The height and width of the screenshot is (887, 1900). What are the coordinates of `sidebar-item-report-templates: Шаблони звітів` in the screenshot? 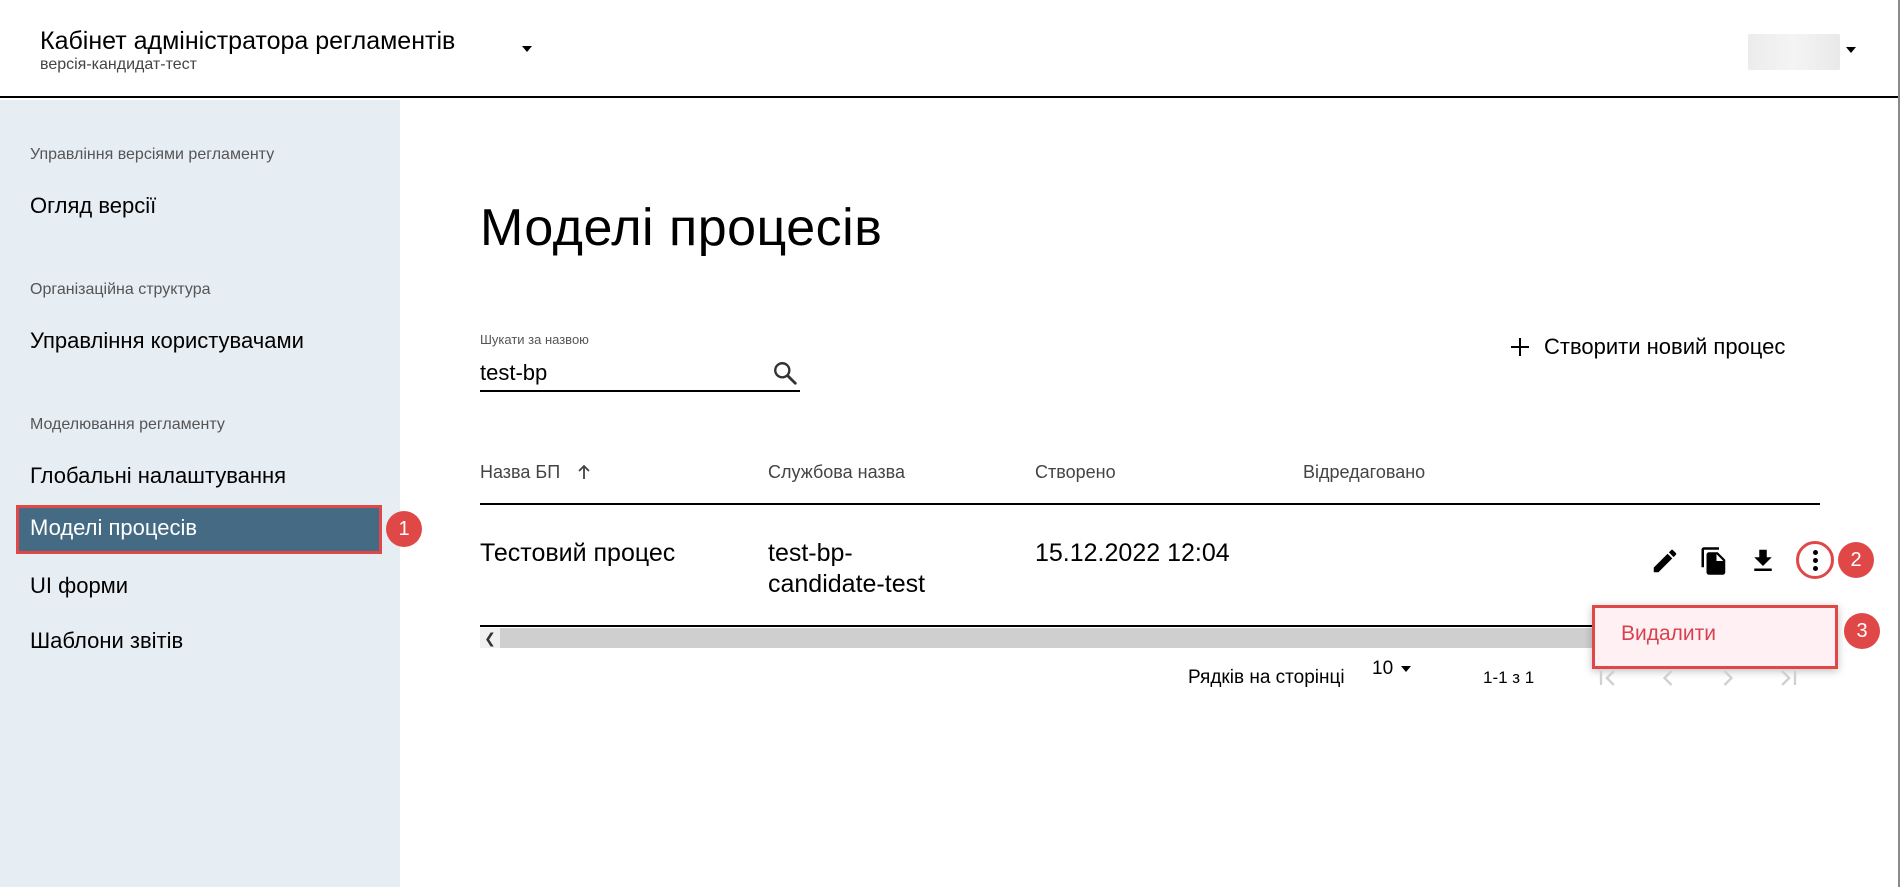 It's located at (106, 641).